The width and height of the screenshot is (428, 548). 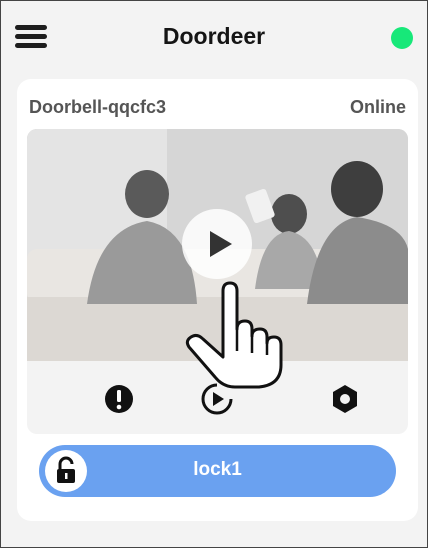 I want to click on playback-icon, so click(x=217, y=399).